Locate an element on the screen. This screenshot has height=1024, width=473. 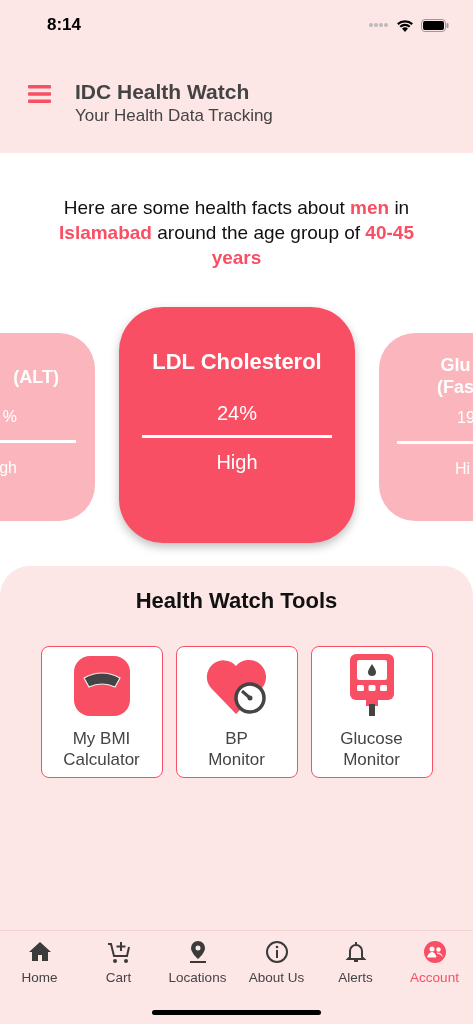
tool-button: My BMI Calculator is located at coordinates (101, 712).